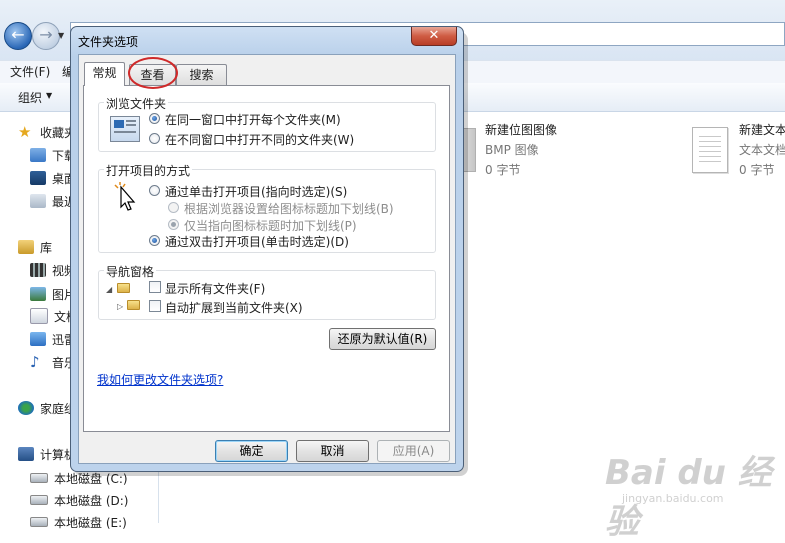 This screenshot has width=785, height=543. I want to click on close-icon: ✕, so click(434, 35).